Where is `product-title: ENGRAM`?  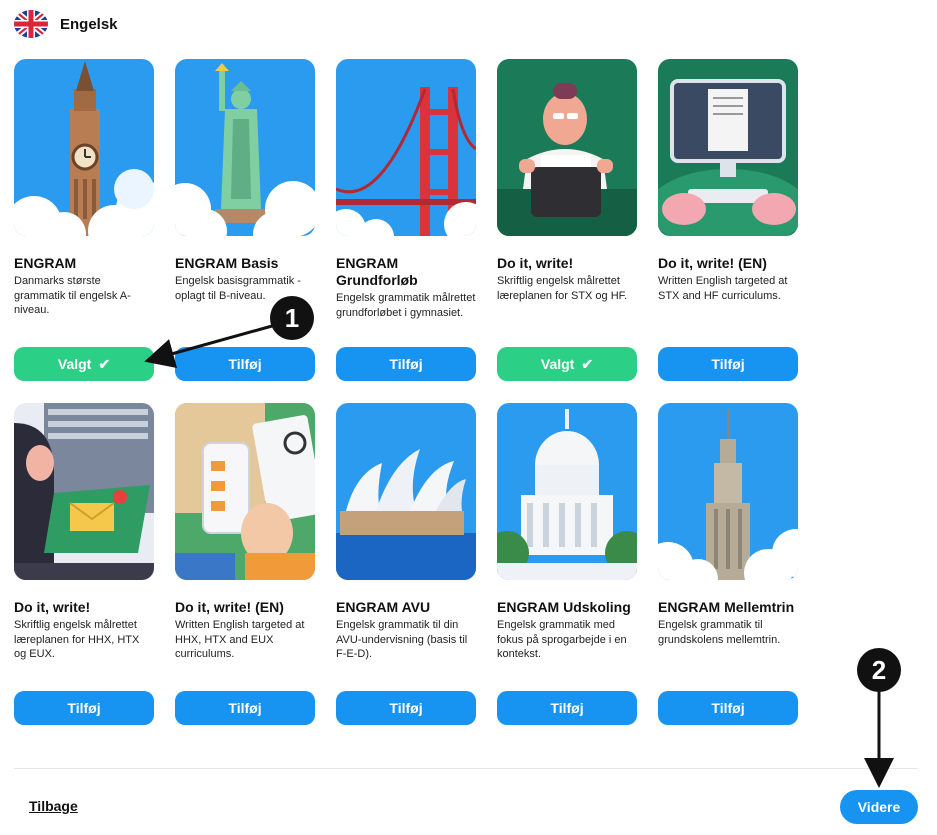 product-title: ENGRAM is located at coordinates (45, 263).